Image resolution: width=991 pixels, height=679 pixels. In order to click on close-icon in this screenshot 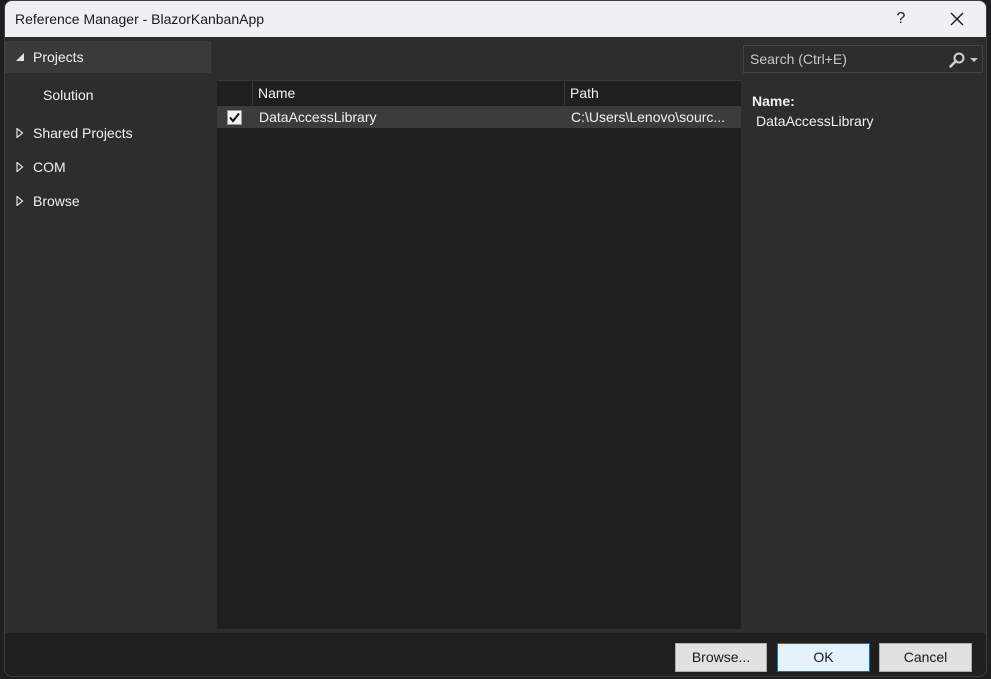, I will do `click(957, 19)`.